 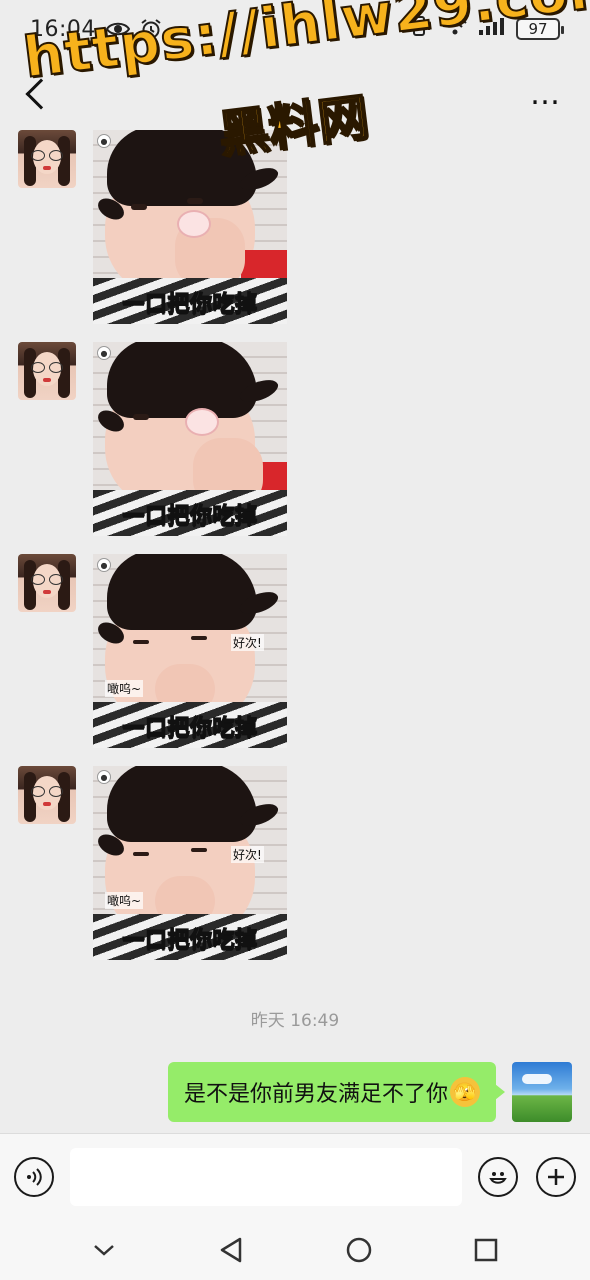 What do you see at coordinates (465, 1092) in the screenshot?
I see `emoji-icon: 🫣` at bounding box center [465, 1092].